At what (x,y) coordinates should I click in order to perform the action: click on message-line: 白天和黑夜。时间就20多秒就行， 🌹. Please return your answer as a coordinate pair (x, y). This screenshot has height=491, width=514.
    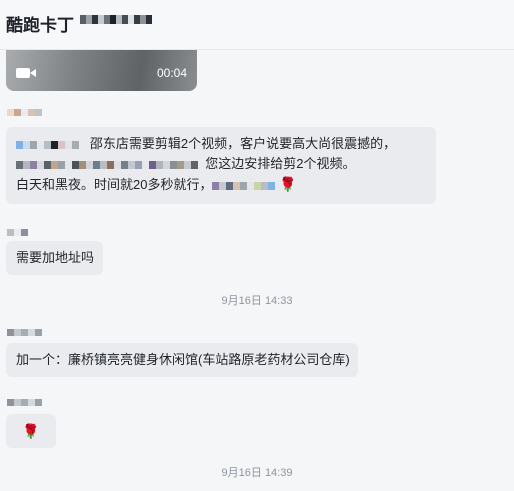
    Looking at the image, I should click on (221, 184).